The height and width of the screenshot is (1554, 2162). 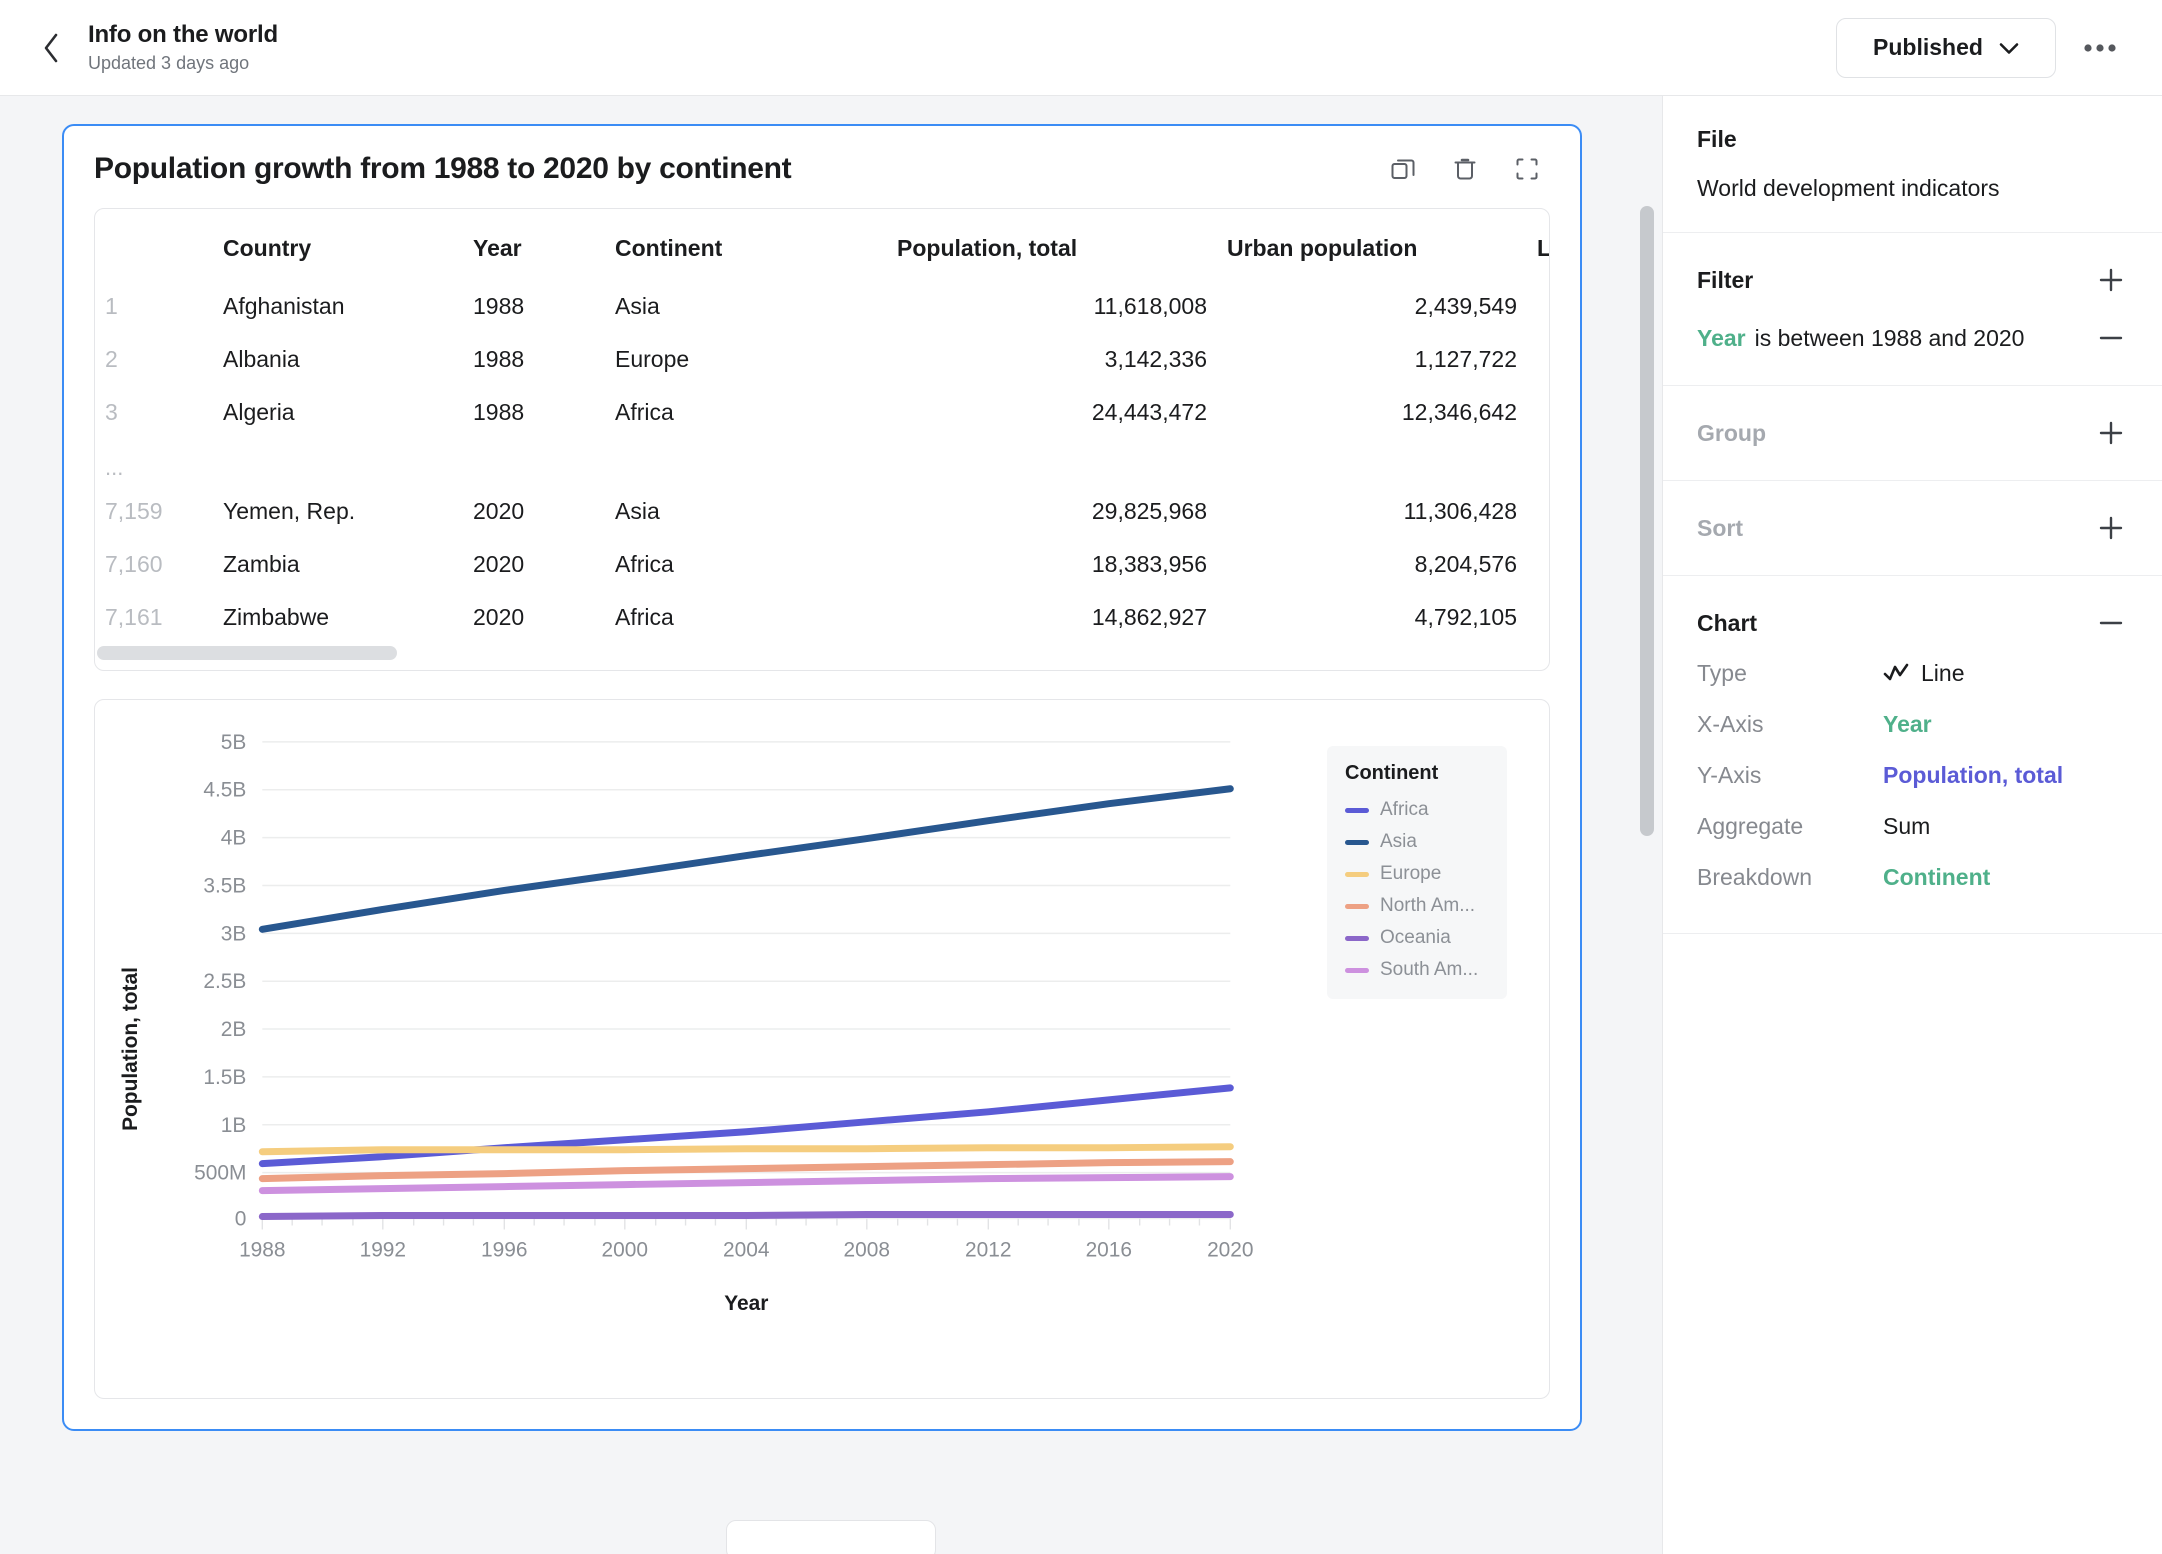 What do you see at coordinates (1357, 970) in the screenshot?
I see `legend-swatch-south-america` at bounding box center [1357, 970].